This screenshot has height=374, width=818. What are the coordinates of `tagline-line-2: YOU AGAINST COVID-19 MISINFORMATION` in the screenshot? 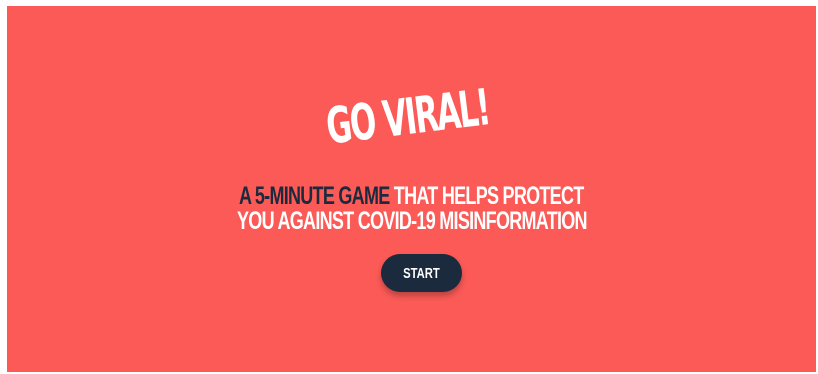 It's located at (412, 221).